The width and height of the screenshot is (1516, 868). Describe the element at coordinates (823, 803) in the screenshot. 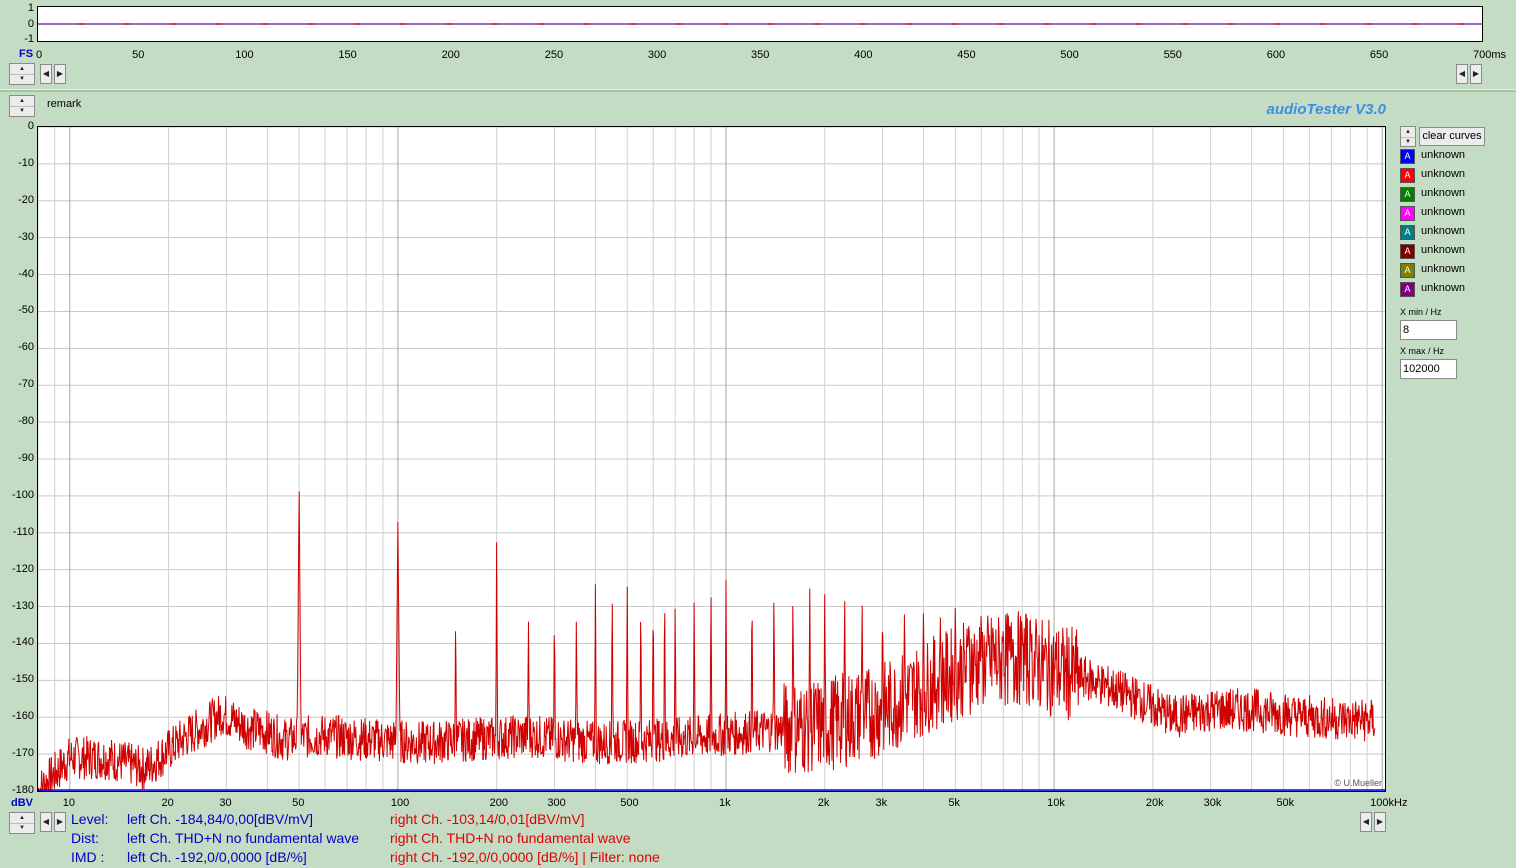

I see `x-tick-label: 2k` at that location.